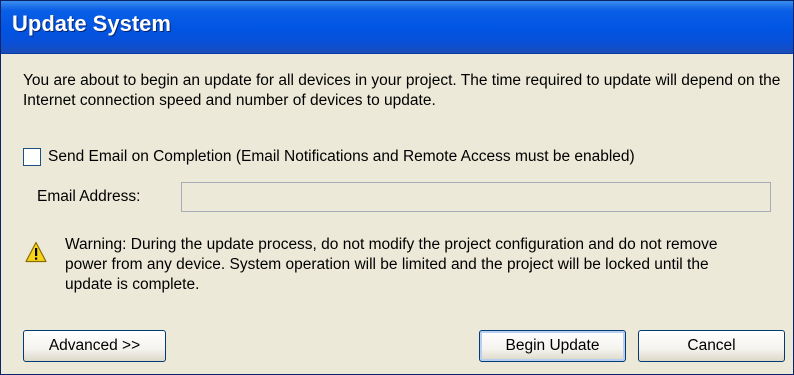  What do you see at coordinates (91, 23) in the screenshot?
I see `dialog-title: Update System` at bounding box center [91, 23].